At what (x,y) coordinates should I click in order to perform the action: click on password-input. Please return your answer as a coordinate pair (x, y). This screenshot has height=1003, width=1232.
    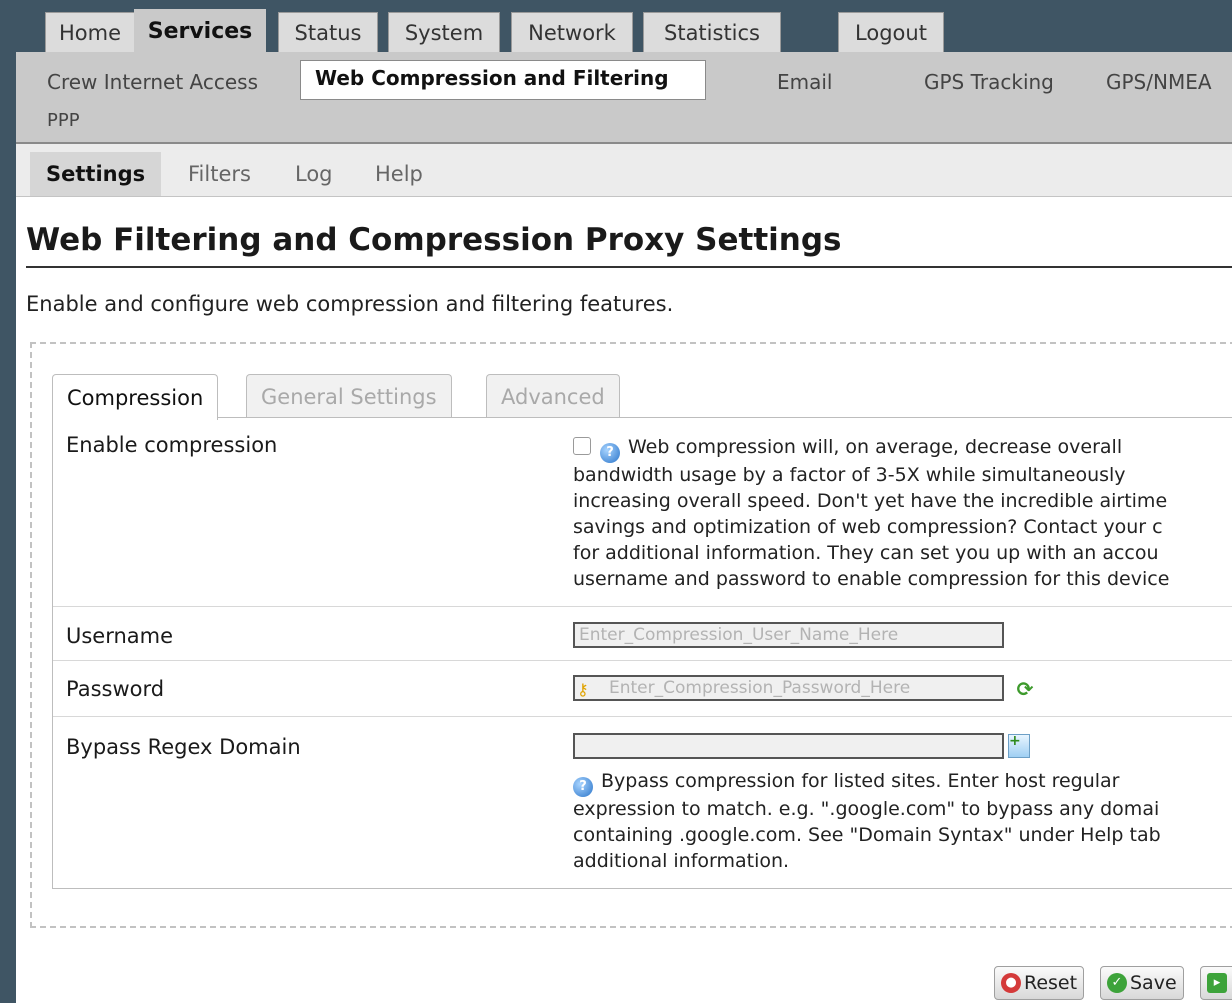
    Looking at the image, I should click on (788, 688).